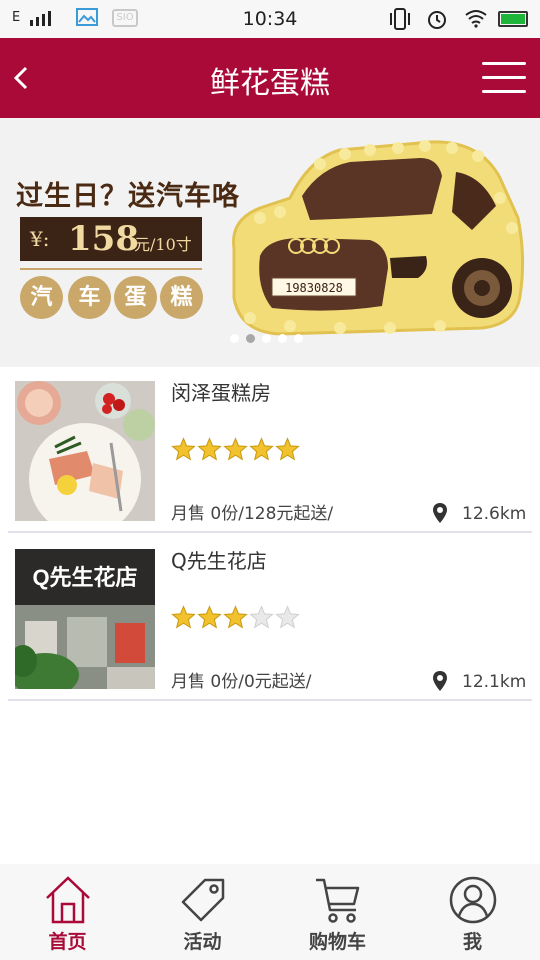 The width and height of the screenshot is (540, 960). I want to click on banner-chip: 汽, so click(41, 297).